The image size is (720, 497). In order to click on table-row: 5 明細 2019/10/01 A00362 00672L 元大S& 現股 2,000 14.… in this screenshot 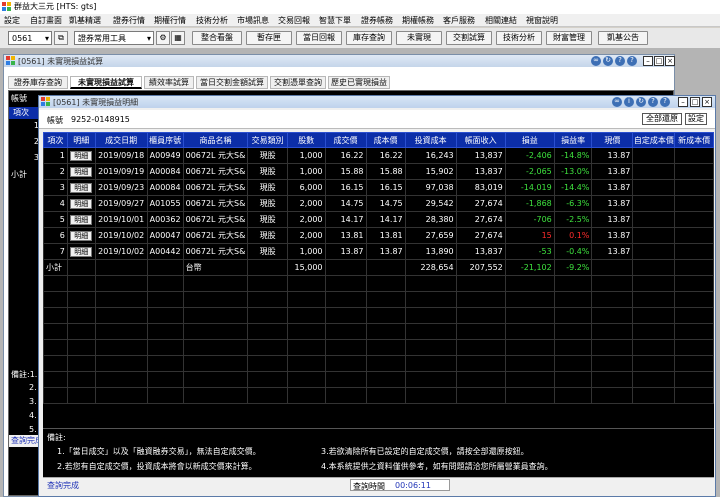, I will do `click(378, 219)`.